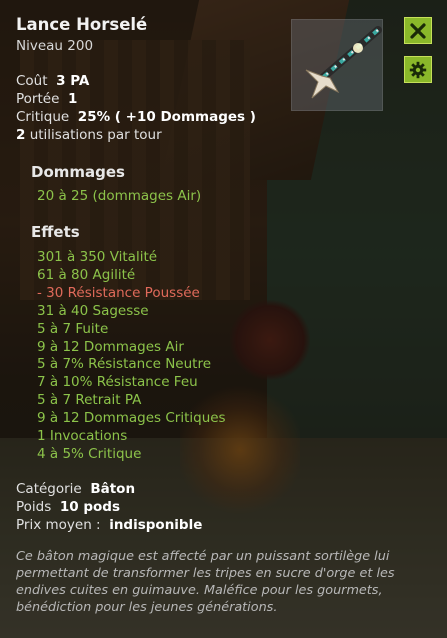  I want to click on item-name: Lance Horselé, so click(82, 24).